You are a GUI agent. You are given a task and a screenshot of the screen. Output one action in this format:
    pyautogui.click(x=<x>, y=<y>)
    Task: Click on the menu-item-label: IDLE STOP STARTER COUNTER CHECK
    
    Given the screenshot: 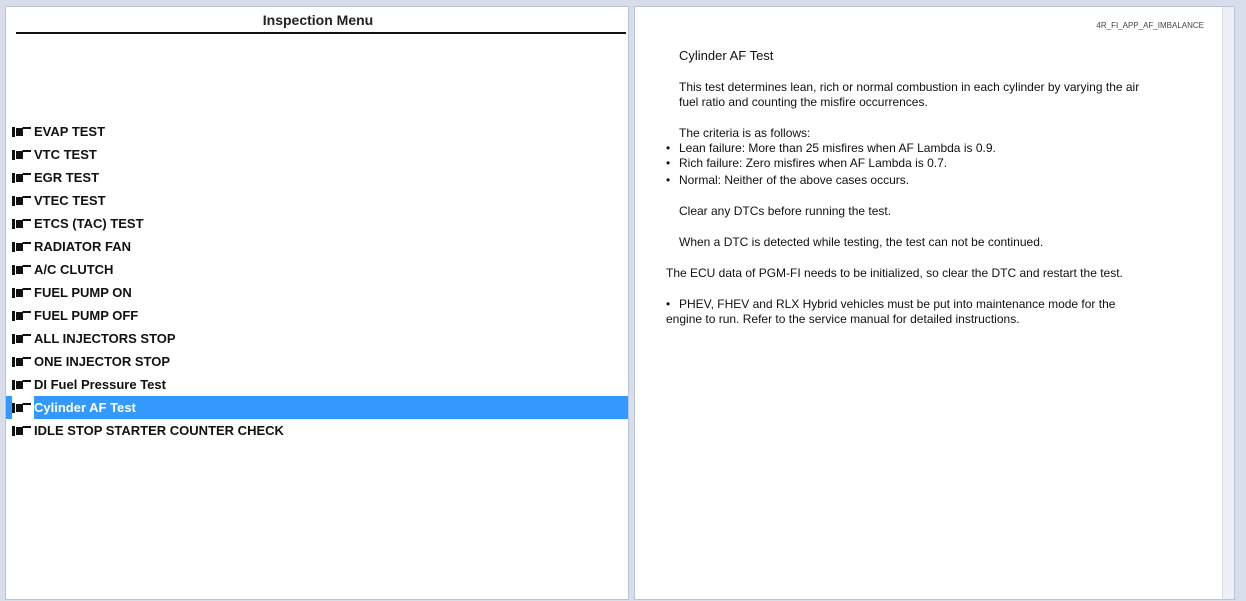 What is the action you would take?
    pyautogui.click(x=159, y=430)
    